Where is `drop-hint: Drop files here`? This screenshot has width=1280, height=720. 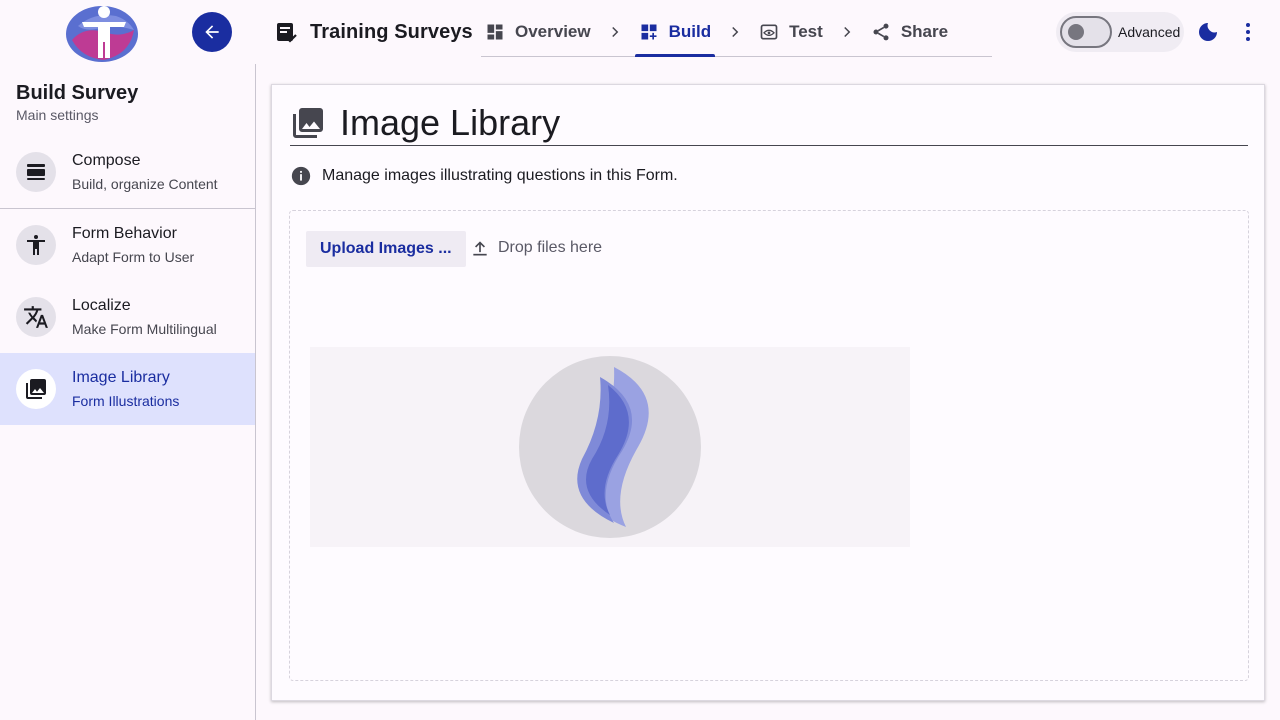 drop-hint: Drop files here is located at coordinates (536, 248).